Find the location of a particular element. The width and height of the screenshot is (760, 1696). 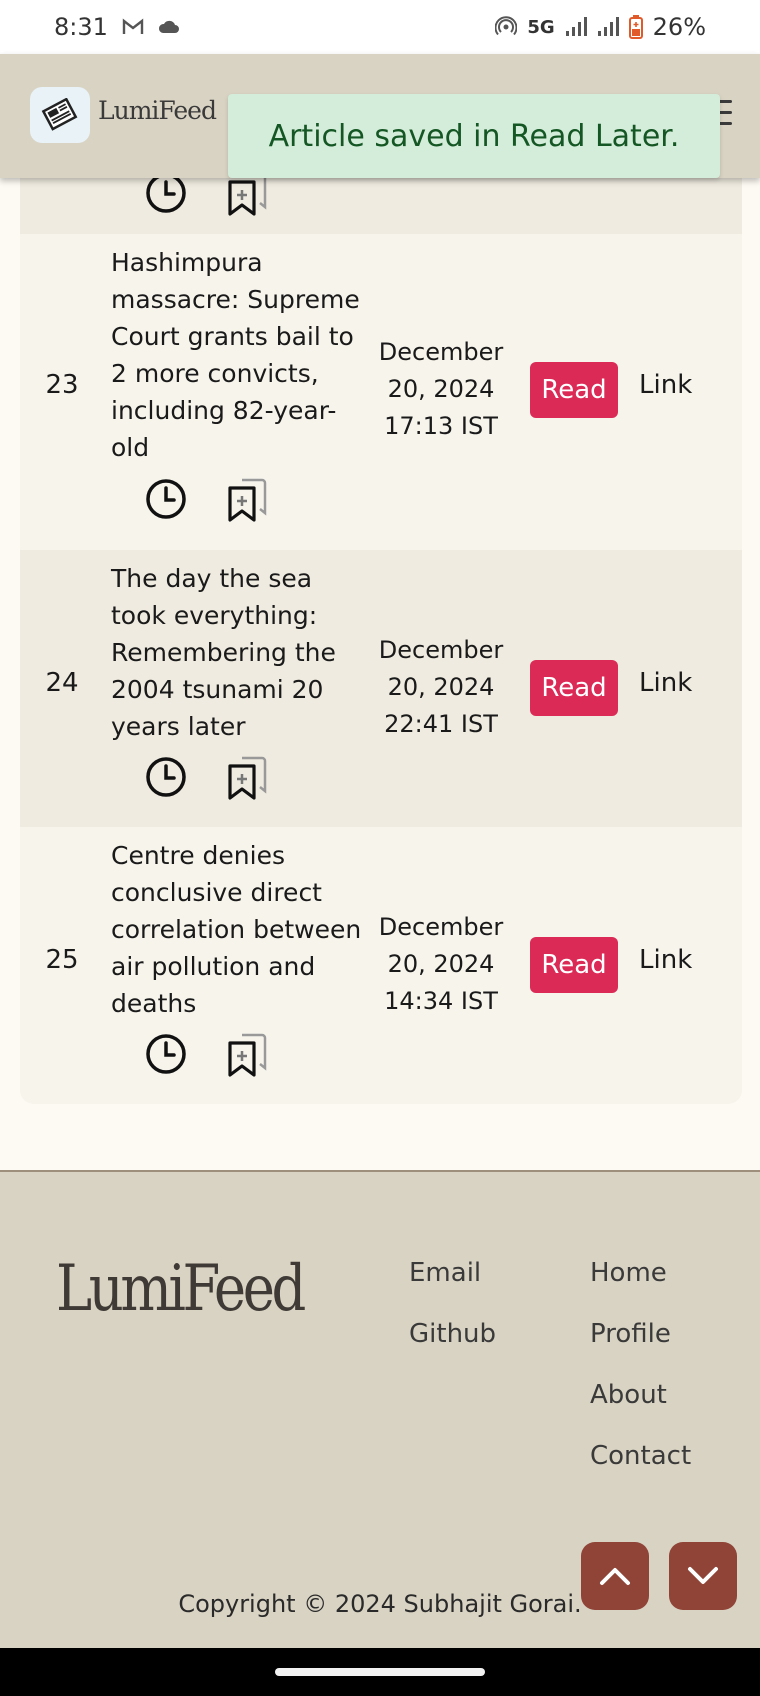

newspaper-icon is located at coordinates (59, 114).